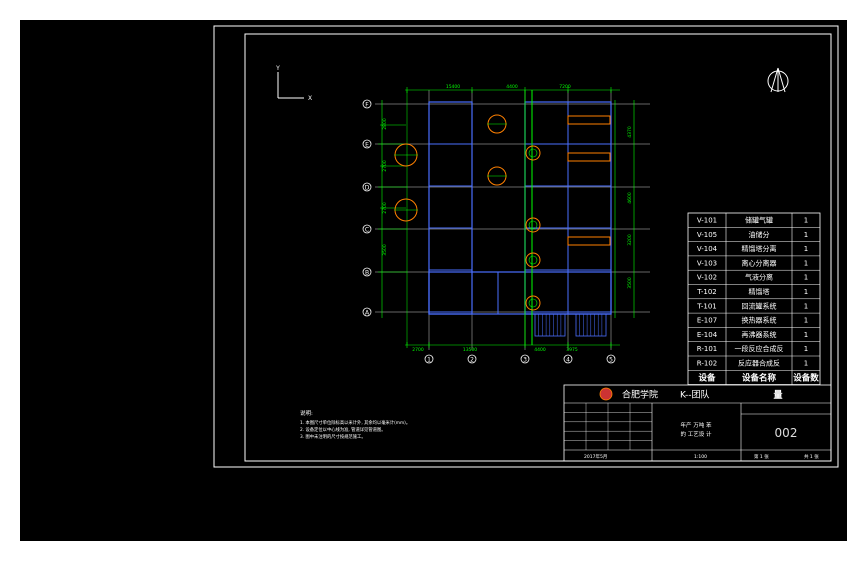  Describe the element at coordinates (707, 321) in the screenshot. I see `table-cell-code: E-107` at that location.